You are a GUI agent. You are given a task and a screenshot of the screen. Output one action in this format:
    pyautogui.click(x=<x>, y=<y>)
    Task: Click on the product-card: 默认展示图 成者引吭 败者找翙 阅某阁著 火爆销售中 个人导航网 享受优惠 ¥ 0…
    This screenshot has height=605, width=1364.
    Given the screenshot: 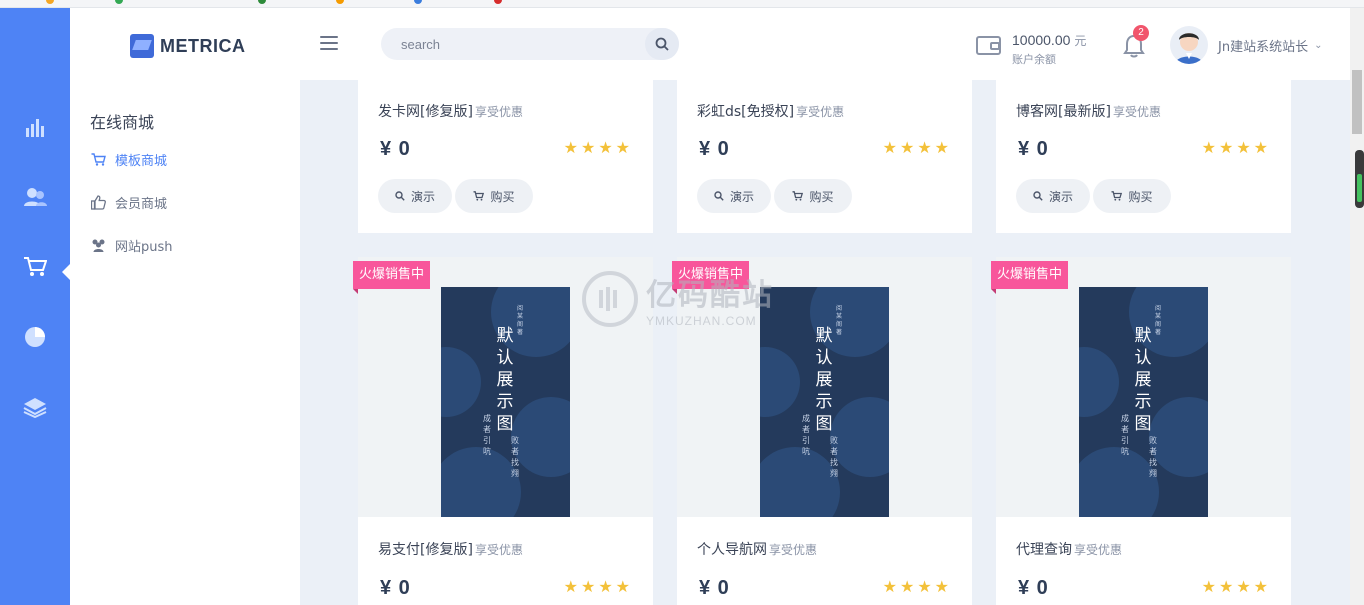 What is the action you would take?
    pyautogui.click(x=822, y=431)
    